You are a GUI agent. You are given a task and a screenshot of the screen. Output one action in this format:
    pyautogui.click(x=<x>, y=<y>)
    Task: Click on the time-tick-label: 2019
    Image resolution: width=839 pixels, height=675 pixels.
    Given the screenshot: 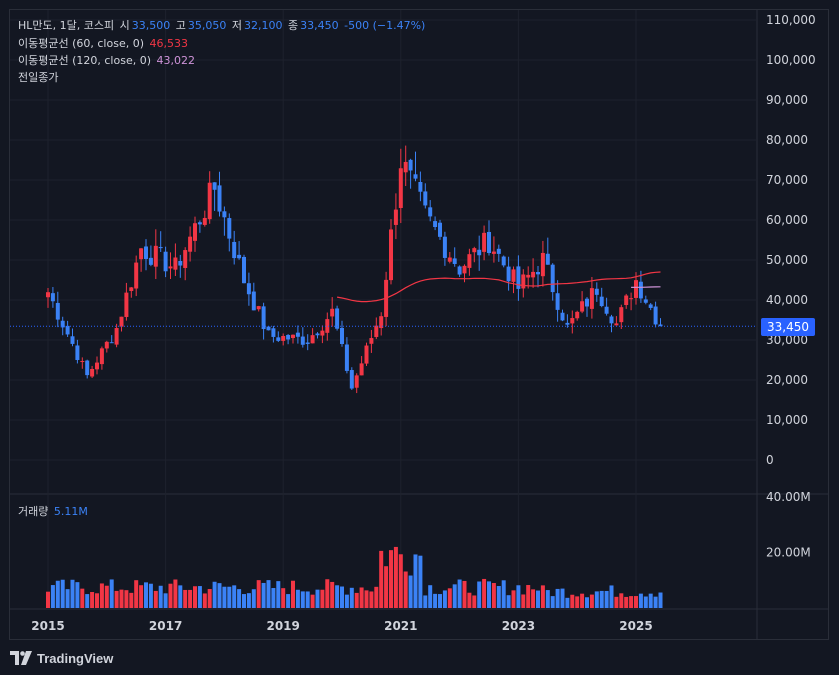 What is the action you would take?
    pyautogui.click(x=282, y=626)
    